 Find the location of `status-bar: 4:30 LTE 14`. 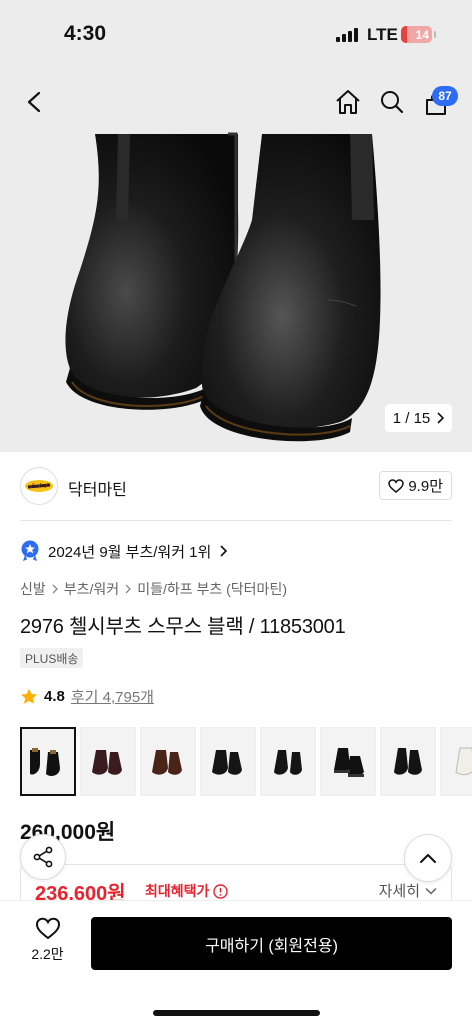

status-bar: 4:30 LTE 14 is located at coordinates (236, 35).